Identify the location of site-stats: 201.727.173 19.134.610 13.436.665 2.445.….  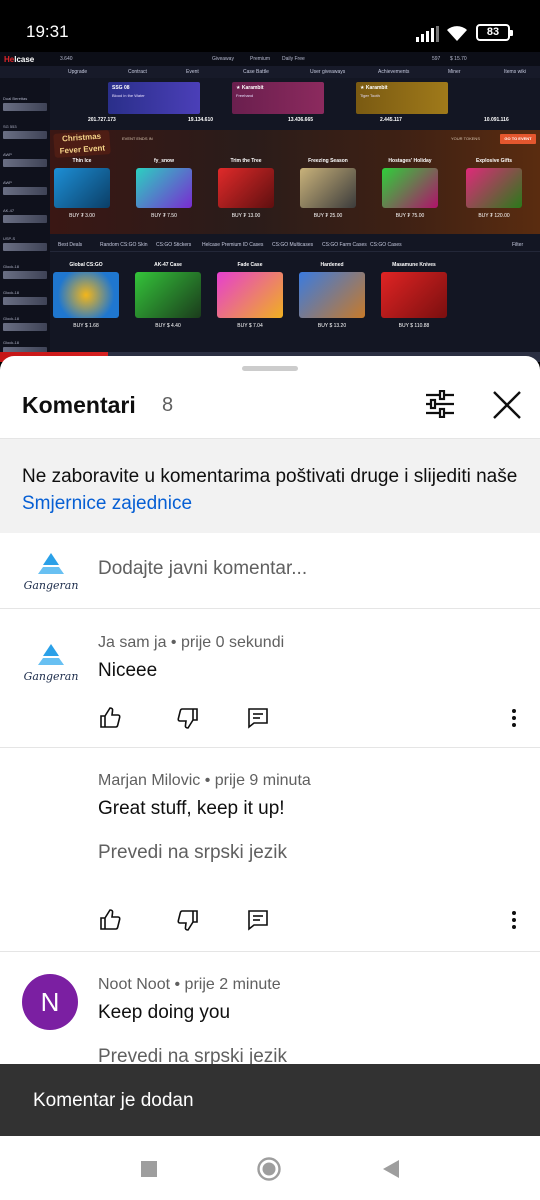
(295, 122).